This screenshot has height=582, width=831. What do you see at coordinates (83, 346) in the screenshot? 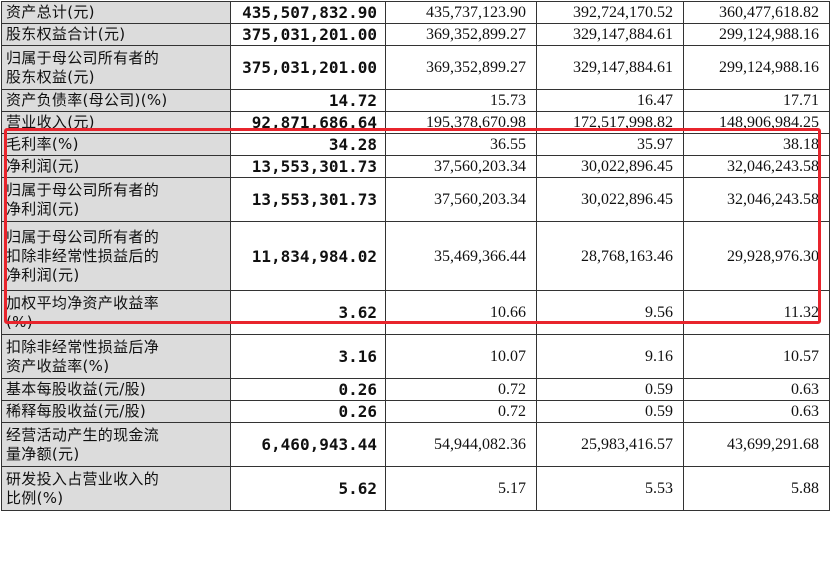
I see `row-label-line: 扣除非经常性损益后净` at bounding box center [83, 346].